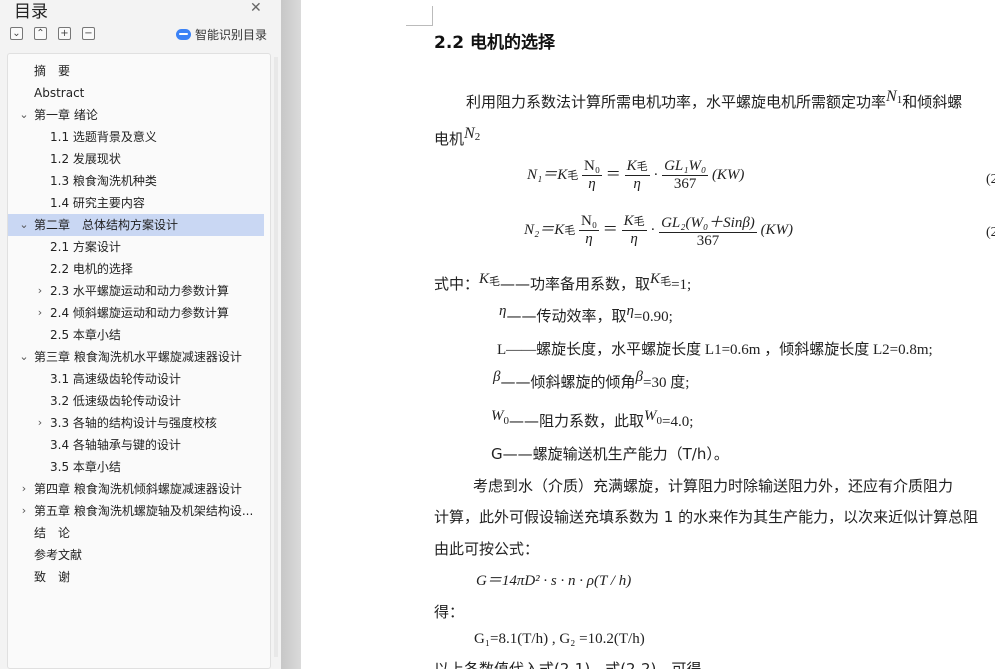 The image size is (995, 669). Describe the element at coordinates (484, 279) in the screenshot. I see `where-K-symbol: K` at that location.